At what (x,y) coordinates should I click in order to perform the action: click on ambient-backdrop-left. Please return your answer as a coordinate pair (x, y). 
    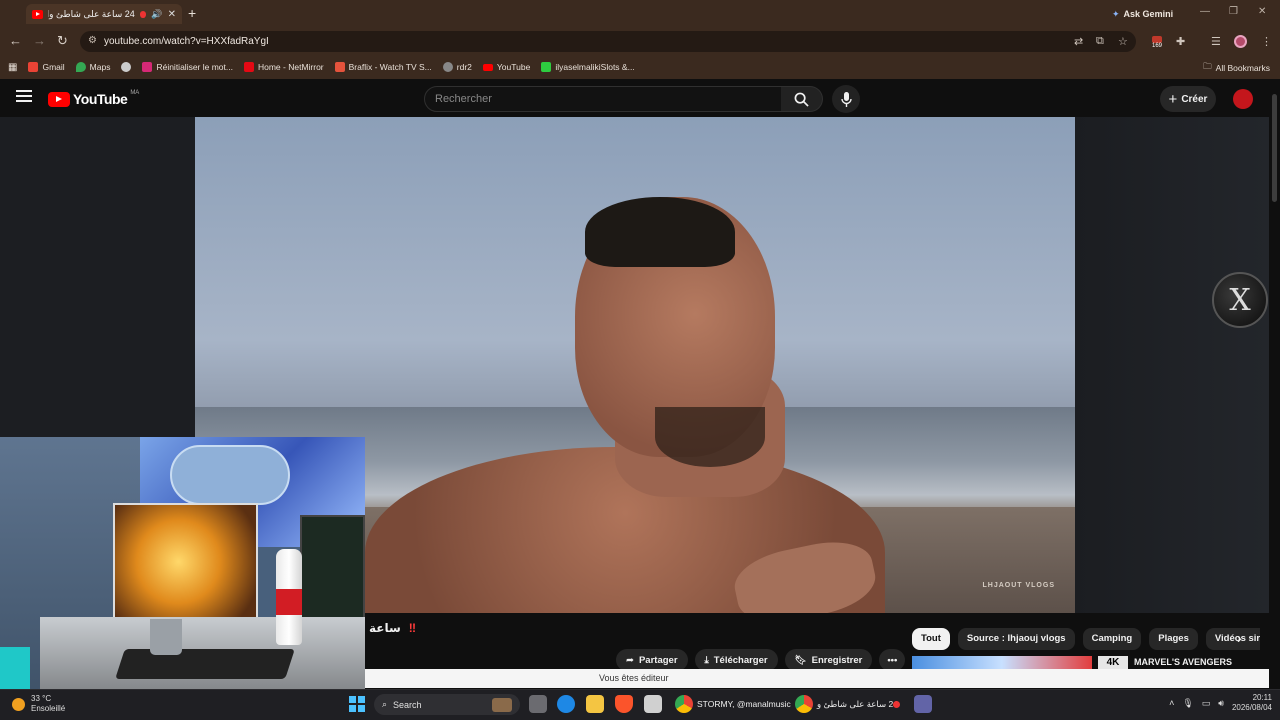
    Looking at the image, I should click on (97, 277).